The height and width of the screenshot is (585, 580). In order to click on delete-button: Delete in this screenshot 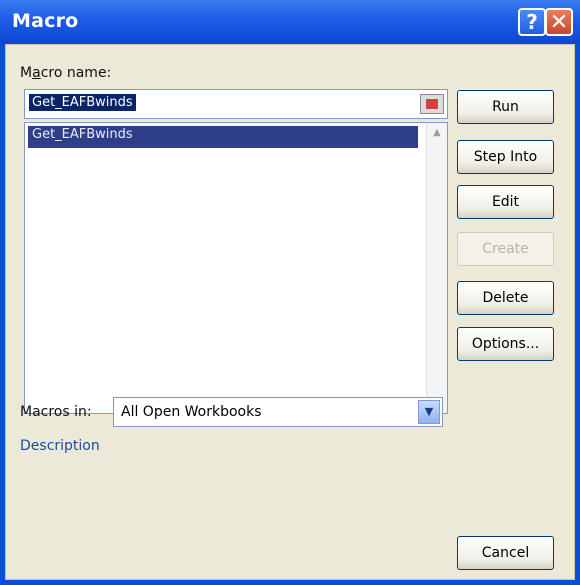, I will do `click(505, 298)`.